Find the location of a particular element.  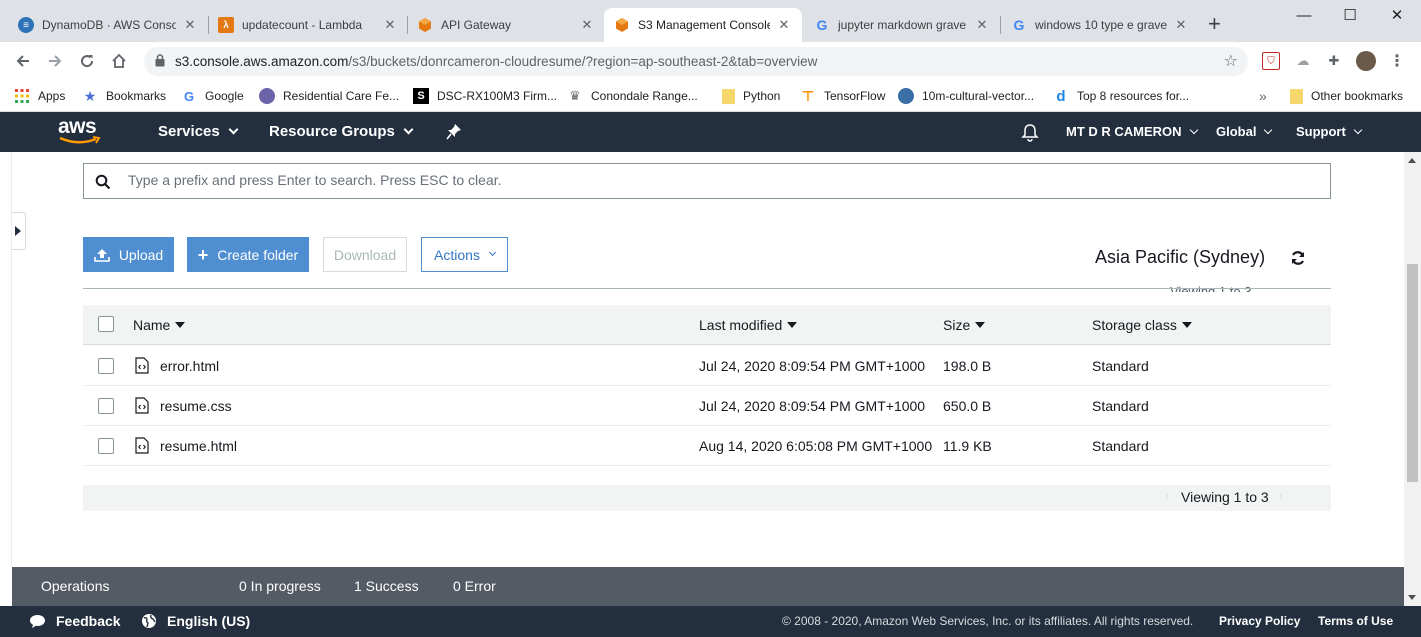

minimize-icon: — is located at coordinates (1304, 16).